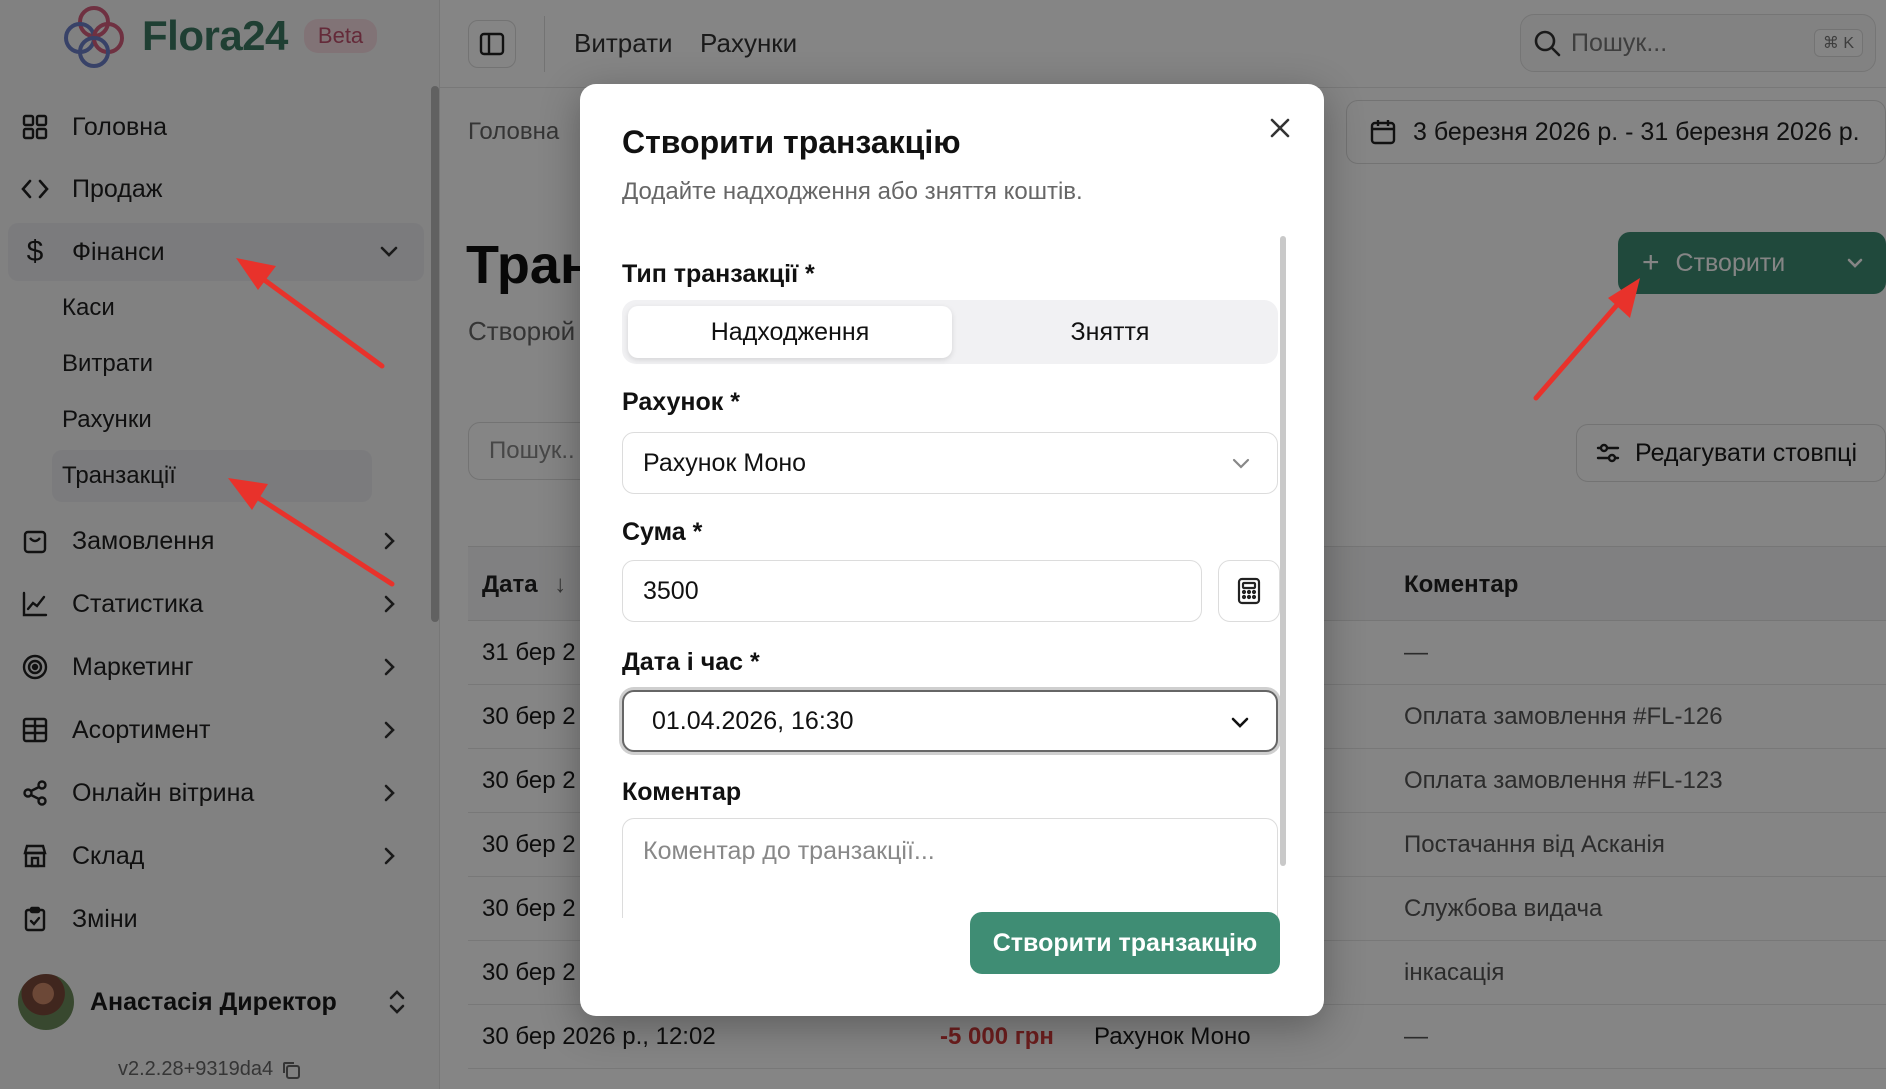  What do you see at coordinates (671, 590) in the screenshot?
I see `amount-value: 3500` at bounding box center [671, 590].